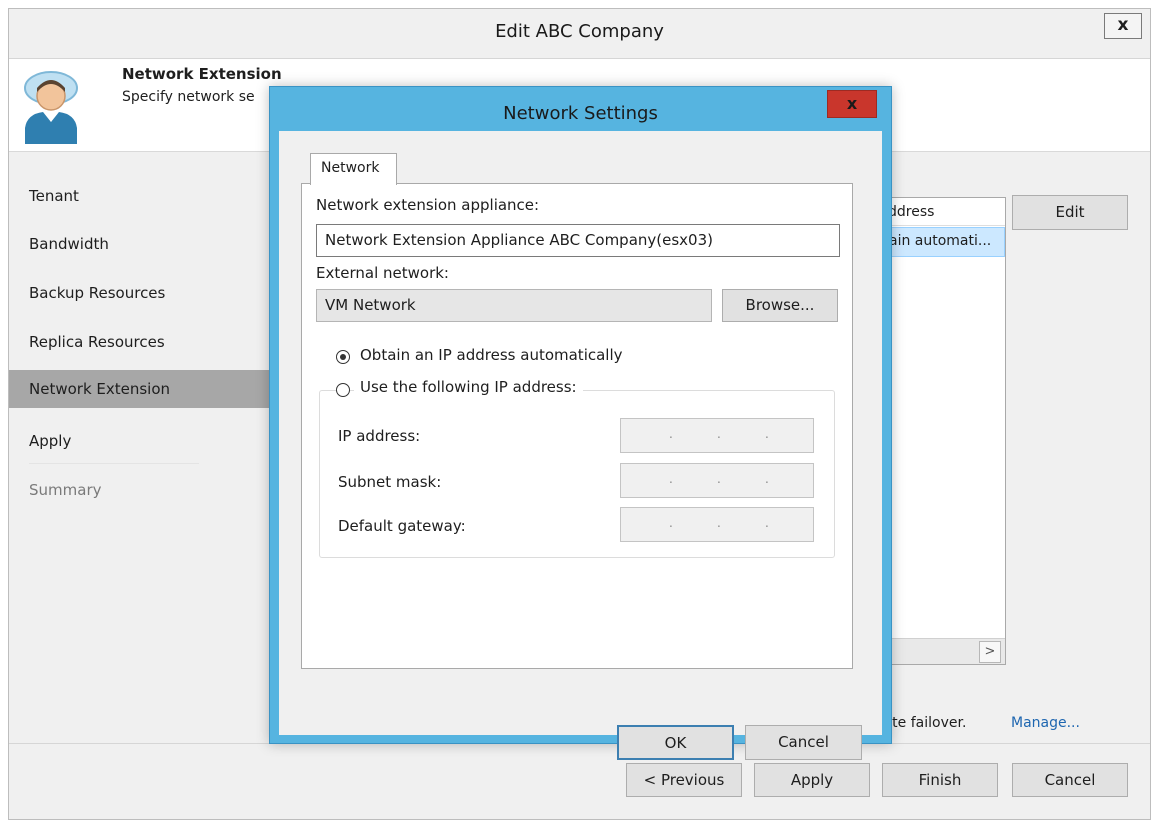 Image resolution: width=1152 pixels, height=821 pixels. What do you see at coordinates (684, 780) in the screenshot?
I see `previous-button: < Previous` at bounding box center [684, 780].